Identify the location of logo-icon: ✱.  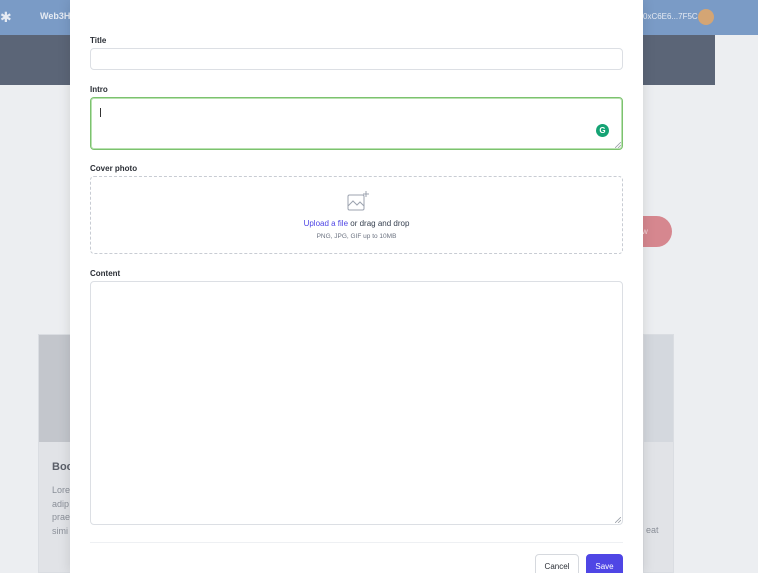
(6, 17).